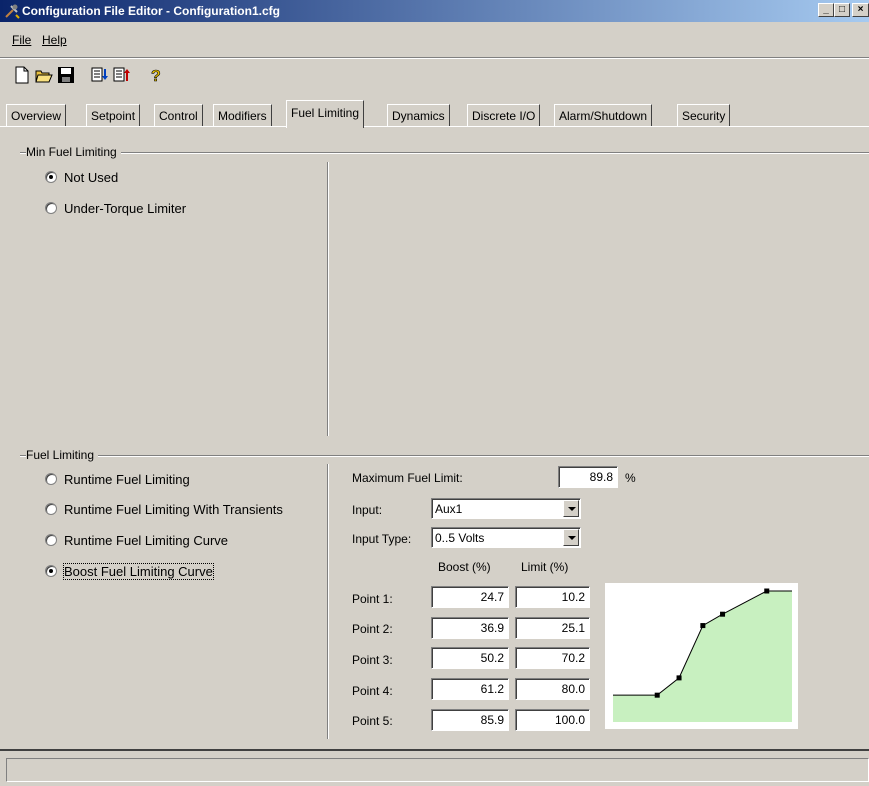  What do you see at coordinates (36, 115) in the screenshot?
I see `tab-overview: Overview` at bounding box center [36, 115].